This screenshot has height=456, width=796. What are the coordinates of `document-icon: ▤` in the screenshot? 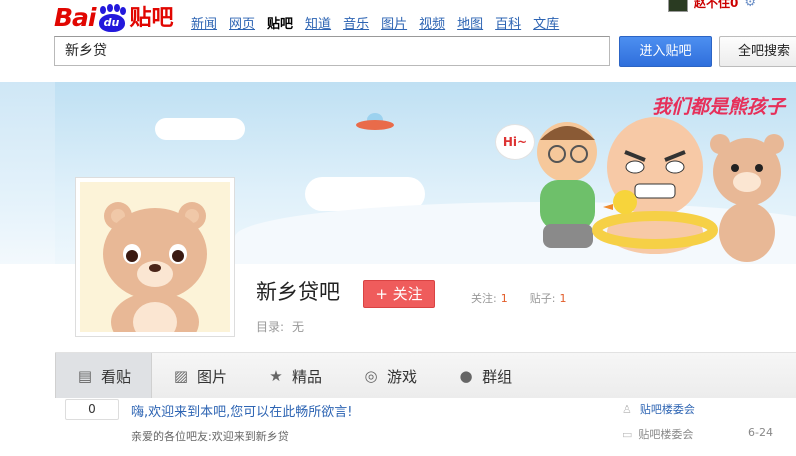 It's located at (85, 376).